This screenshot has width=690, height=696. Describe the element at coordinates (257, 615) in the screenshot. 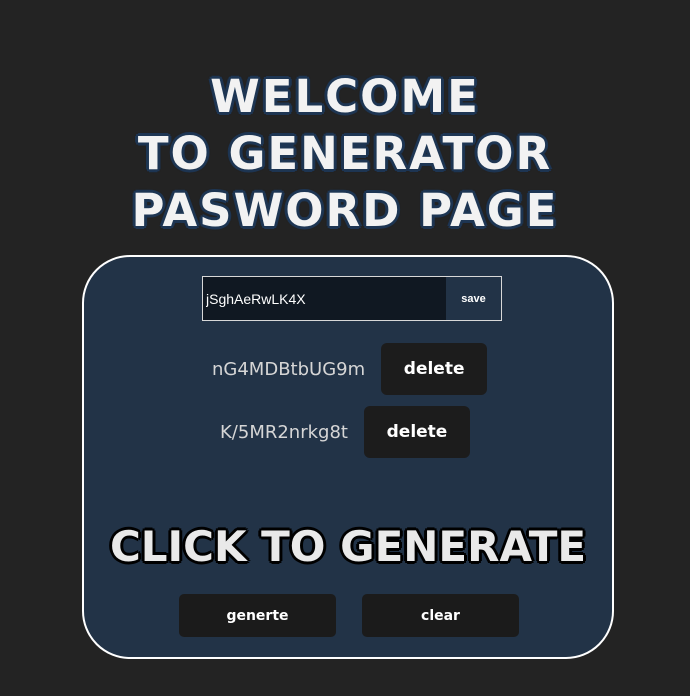

I see `generate-button: generte` at that location.